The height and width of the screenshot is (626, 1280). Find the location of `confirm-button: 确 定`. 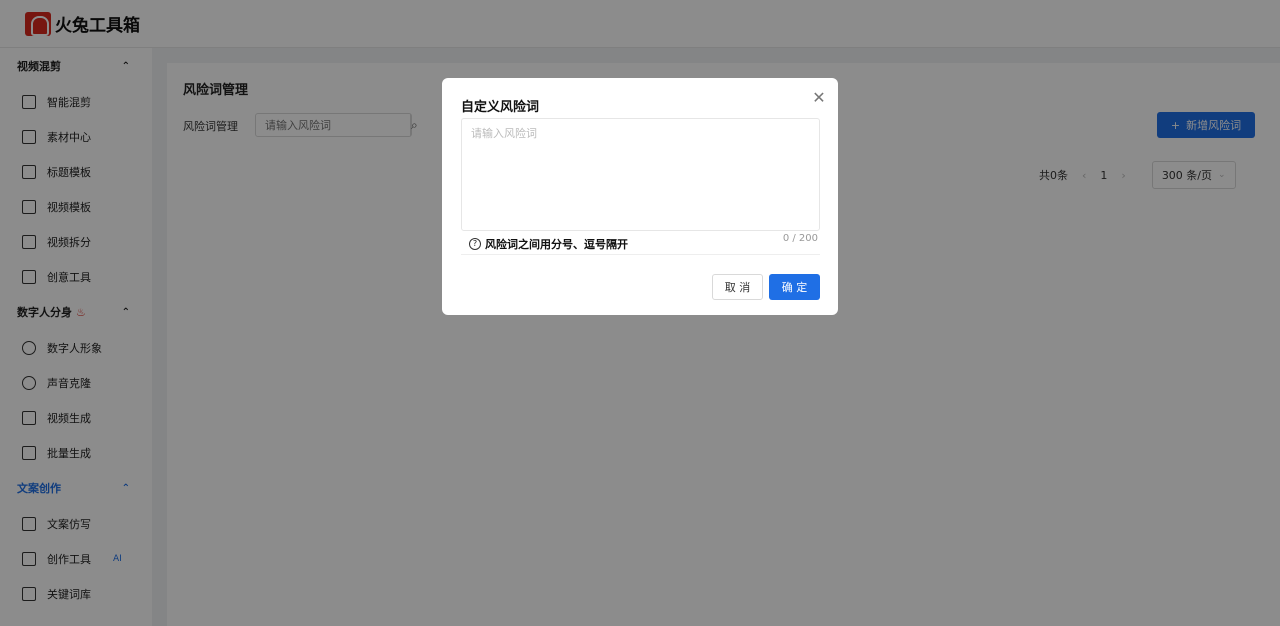

confirm-button: 确 定 is located at coordinates (794, 287).